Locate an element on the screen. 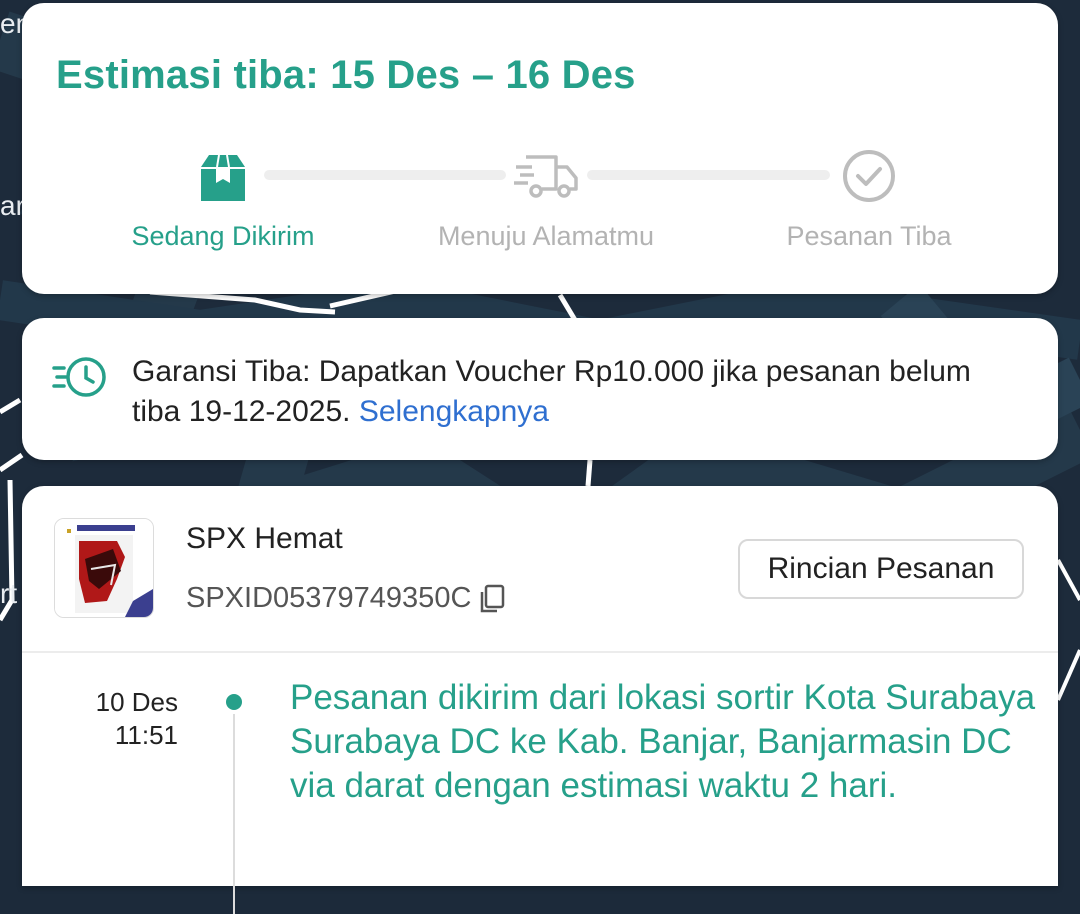 The height and width of the screenshot is (914, 1080). copy-icon is located at coordinates (492, 599).